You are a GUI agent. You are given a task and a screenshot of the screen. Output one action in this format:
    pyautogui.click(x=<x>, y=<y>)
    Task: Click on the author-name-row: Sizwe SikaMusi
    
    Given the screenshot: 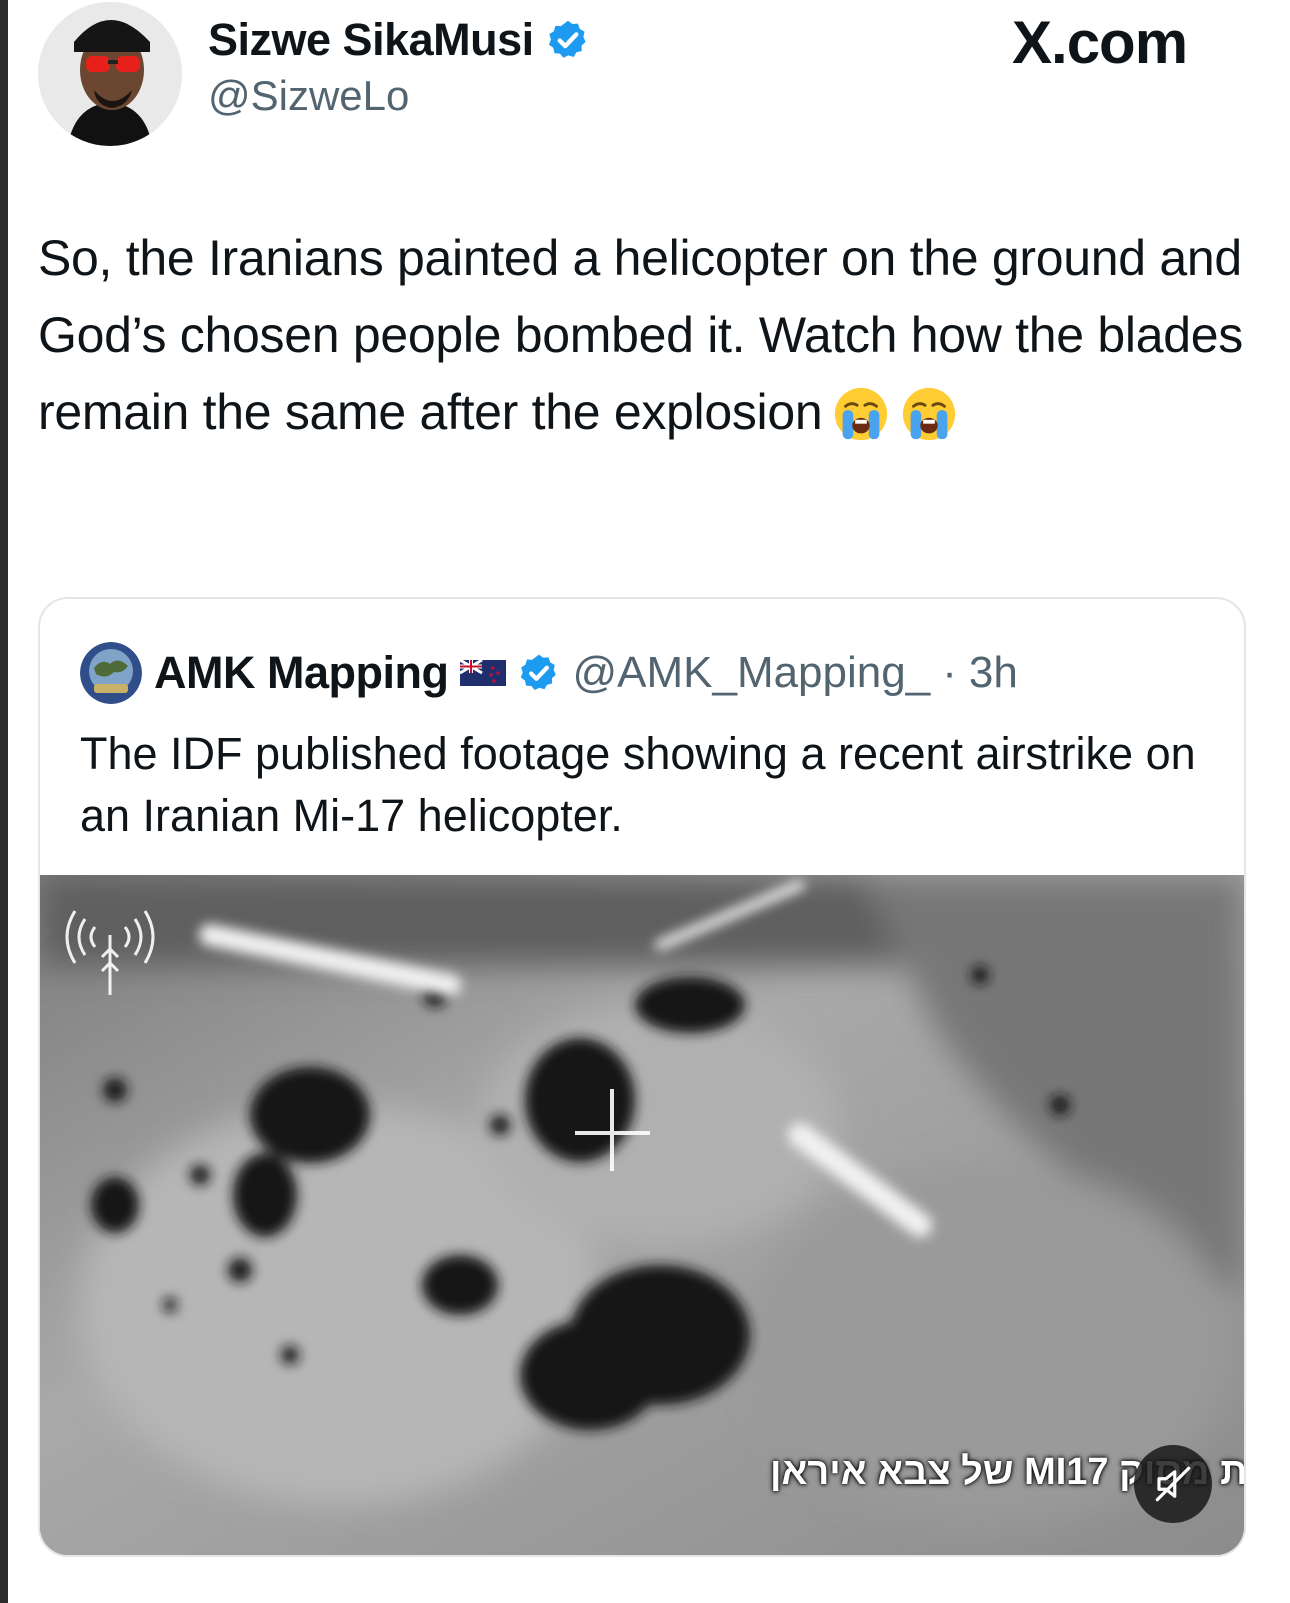 What is the action you would take?
    pyautogui.click(x=399, y=40)
    